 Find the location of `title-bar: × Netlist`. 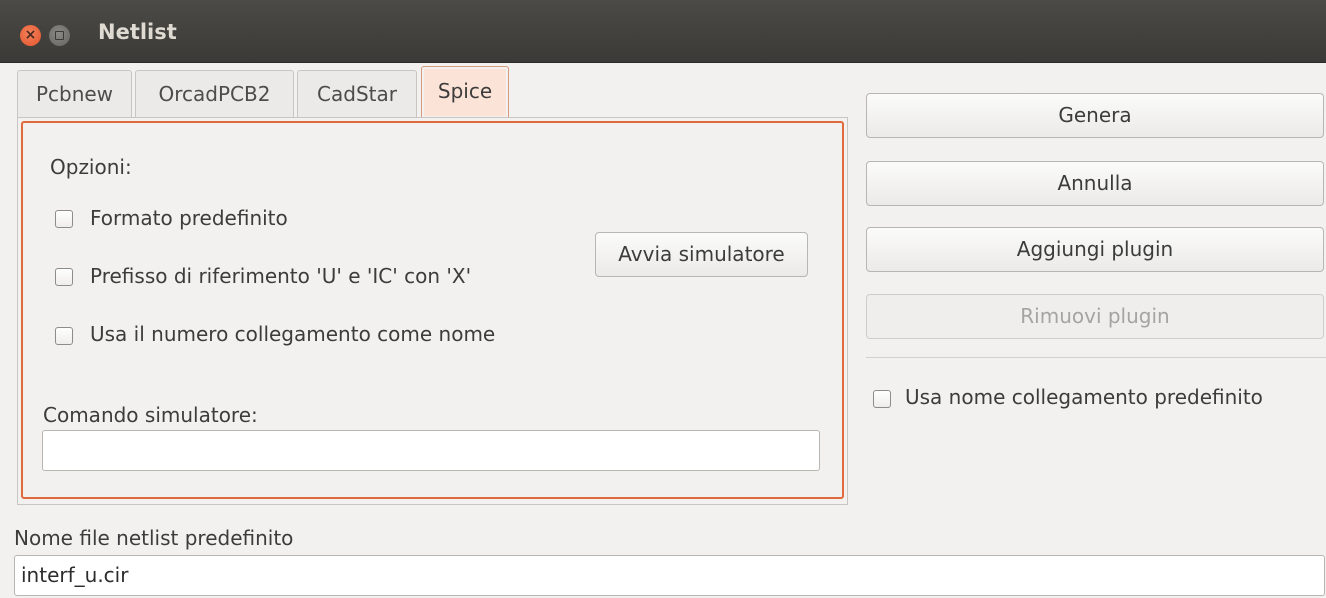

title-bar: × Netlist is located at coordinates (663, 31).